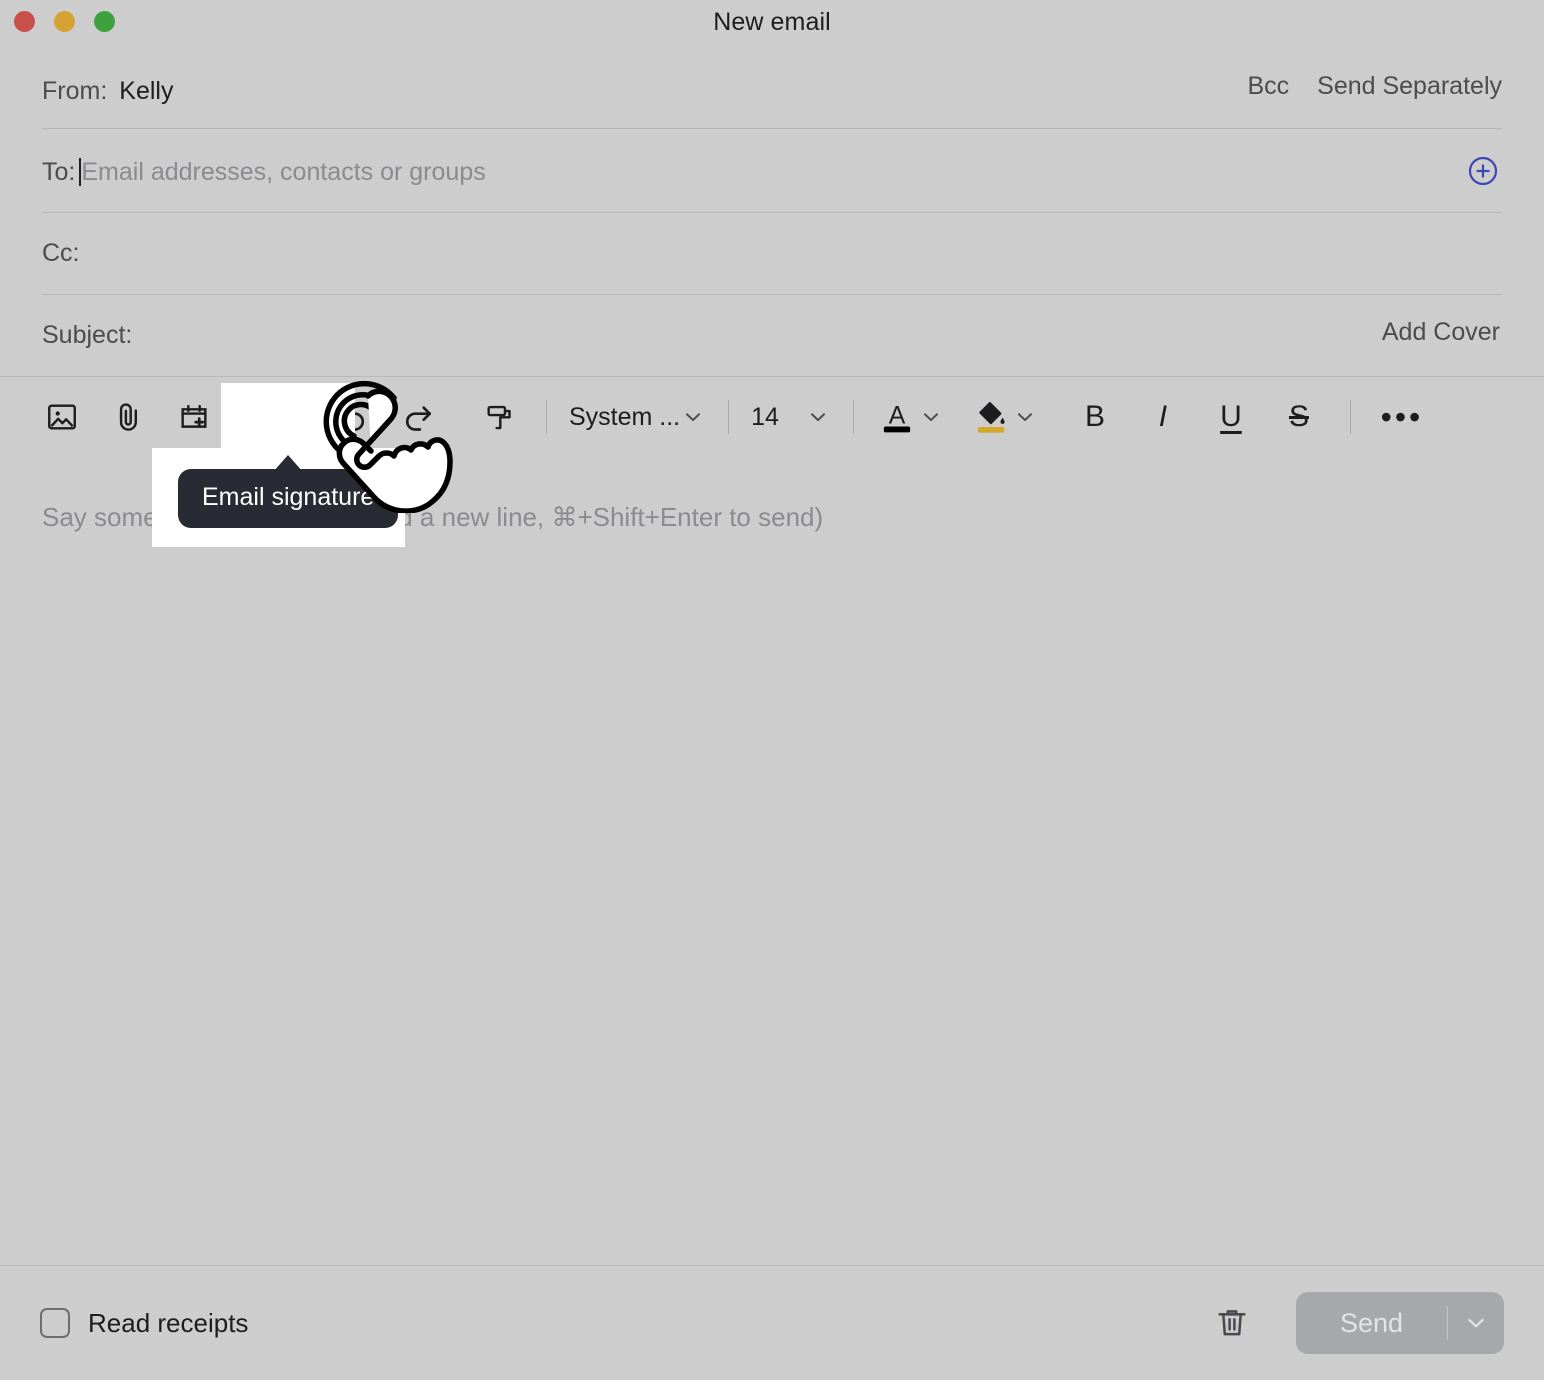 Image resolution: width=1544 pixels, height=1380 pixels. Describe the element at coordinates (1409, 86) in the screenshot. I see `send-separately-button: Send Separately` at that location.